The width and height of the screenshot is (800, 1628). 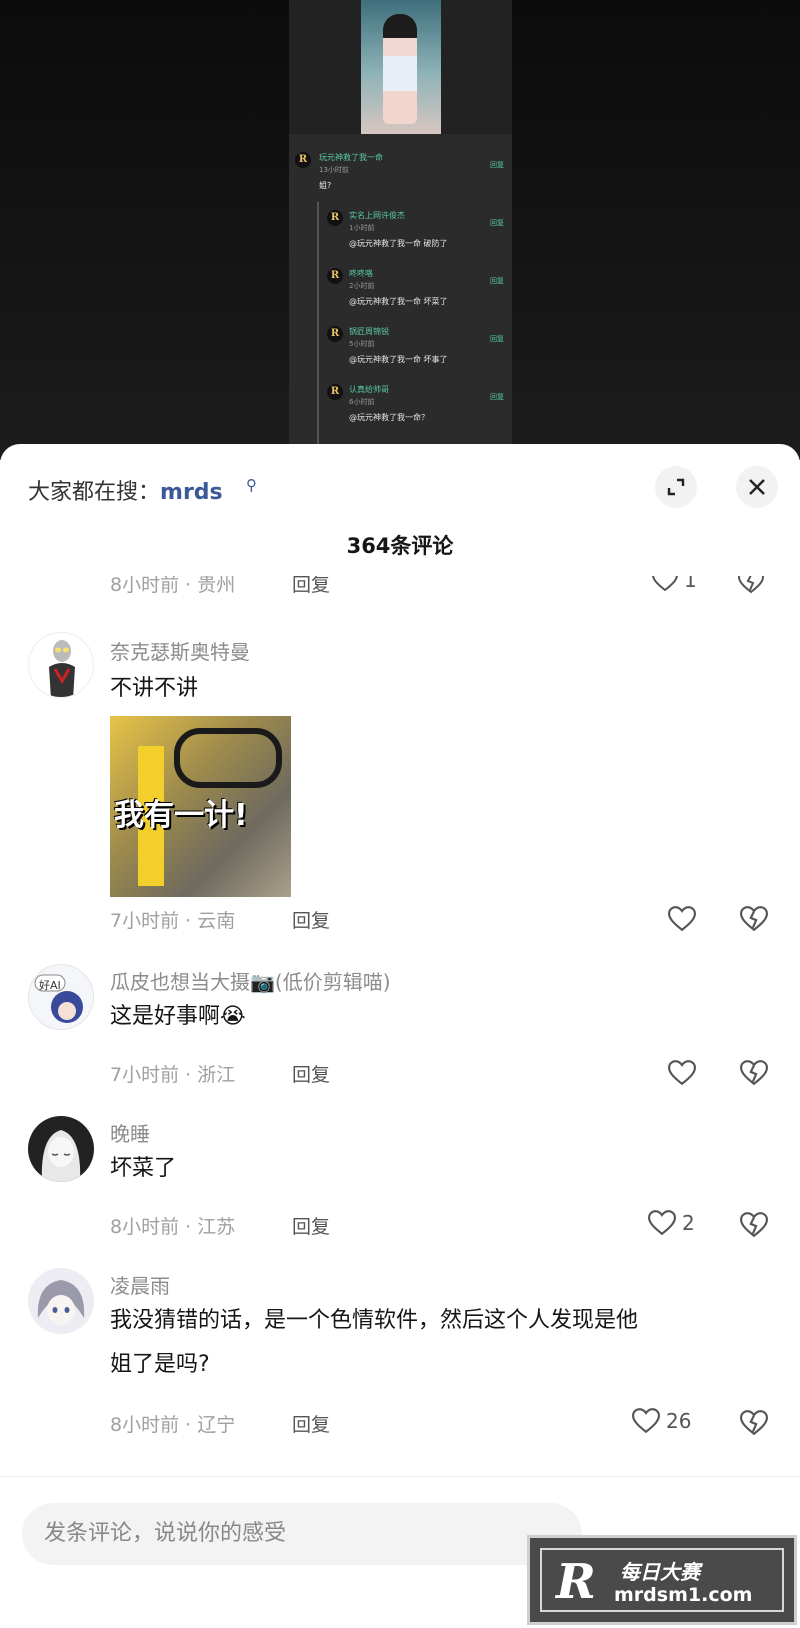 I want to click on comment-meta: 8小时前 · 江苏, so click(x=173, y=1227).